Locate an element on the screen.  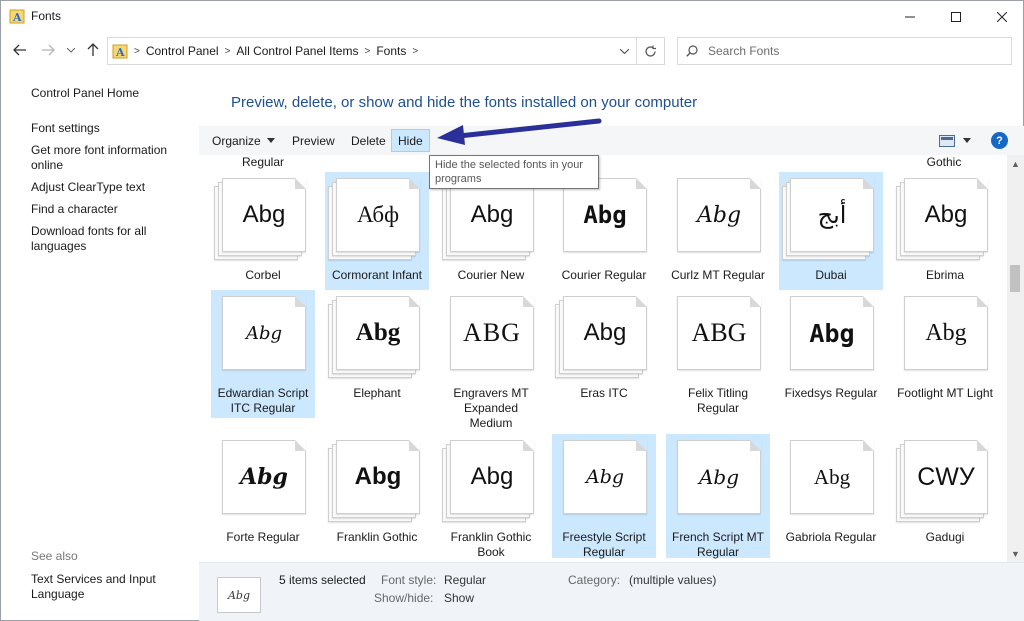
arrow-up-icon is located at coordinates (93, 49).